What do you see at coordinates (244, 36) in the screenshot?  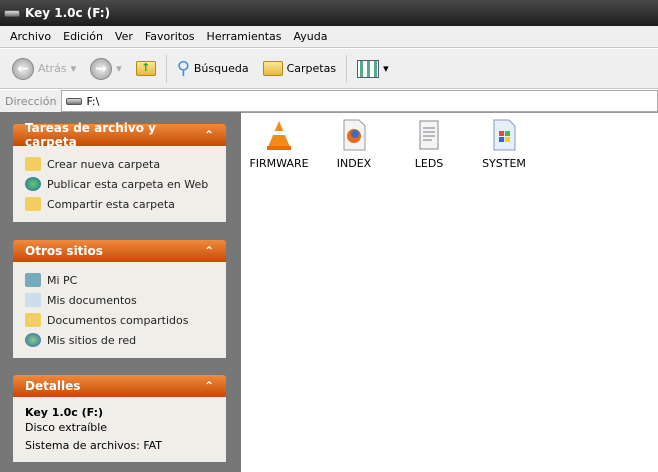 I see `menu-herramientas: Herramientas` at bounding box center [244, 36].